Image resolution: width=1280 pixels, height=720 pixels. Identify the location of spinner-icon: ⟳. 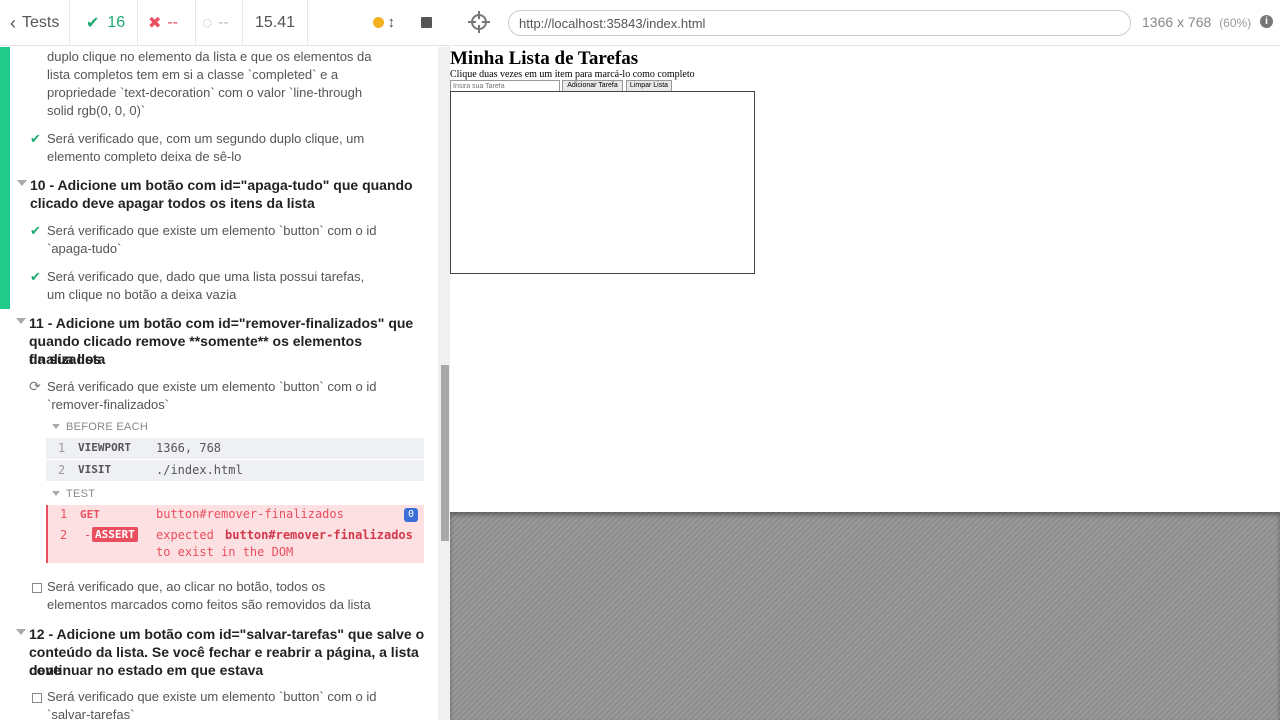
(35, 386).